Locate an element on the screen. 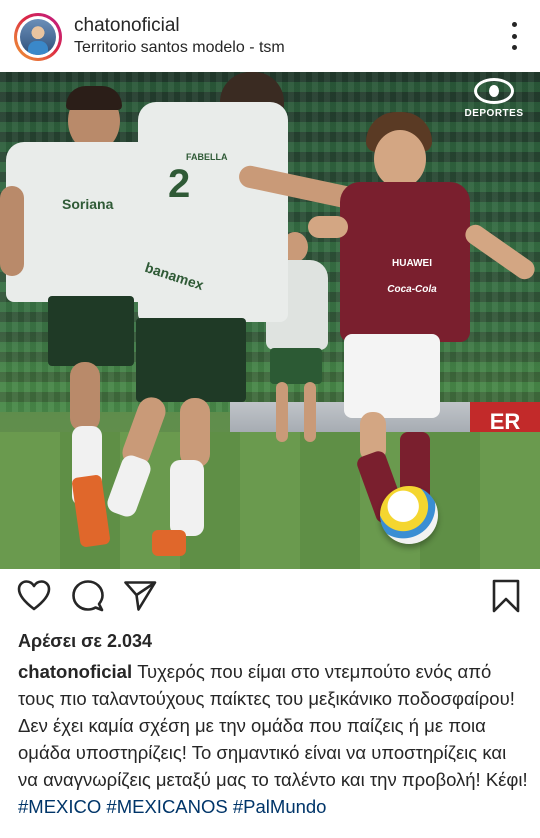 The width and height of the screenshot is (540, 838). hashtag: #MEXICANOS is located at coordinates (166, 806).